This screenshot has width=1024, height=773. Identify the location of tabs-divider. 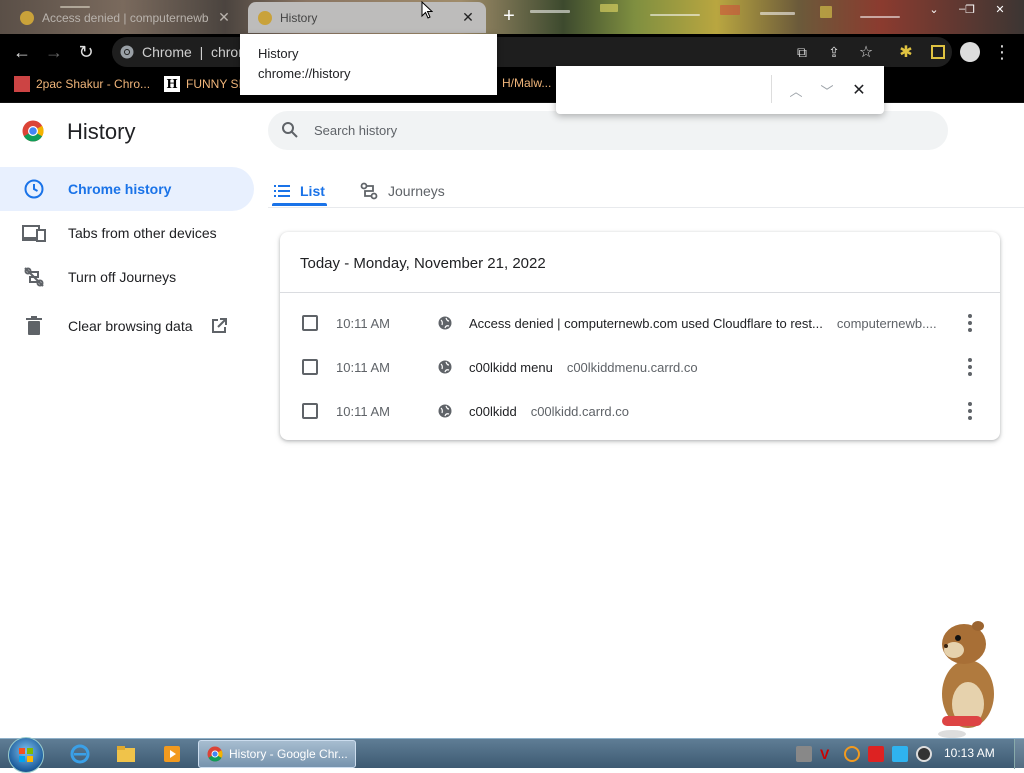
(646, 207).